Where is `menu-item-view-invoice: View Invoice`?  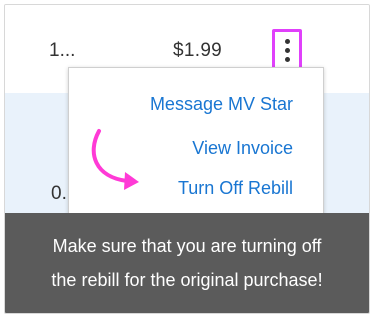 menu-item-view-invoice: View Invoice is located at coordinates (242, 148).